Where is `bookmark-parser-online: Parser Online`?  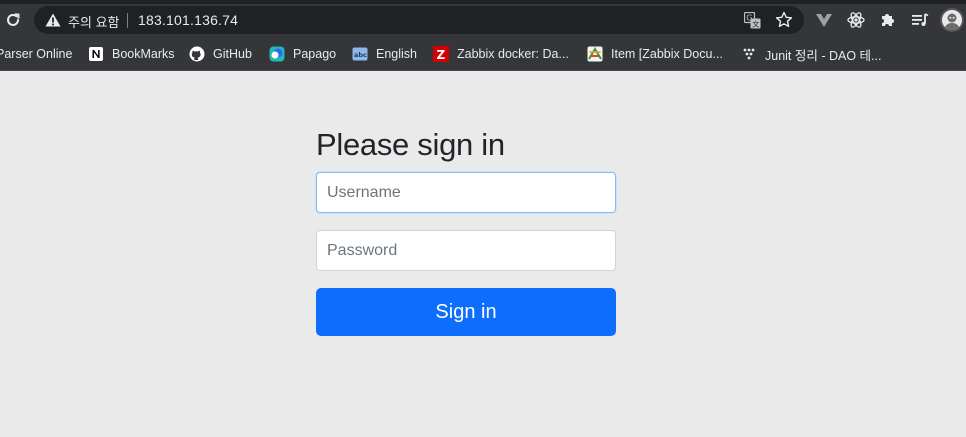
bookmark-parser-online: Parser Online is located at coordinates (36, 54).